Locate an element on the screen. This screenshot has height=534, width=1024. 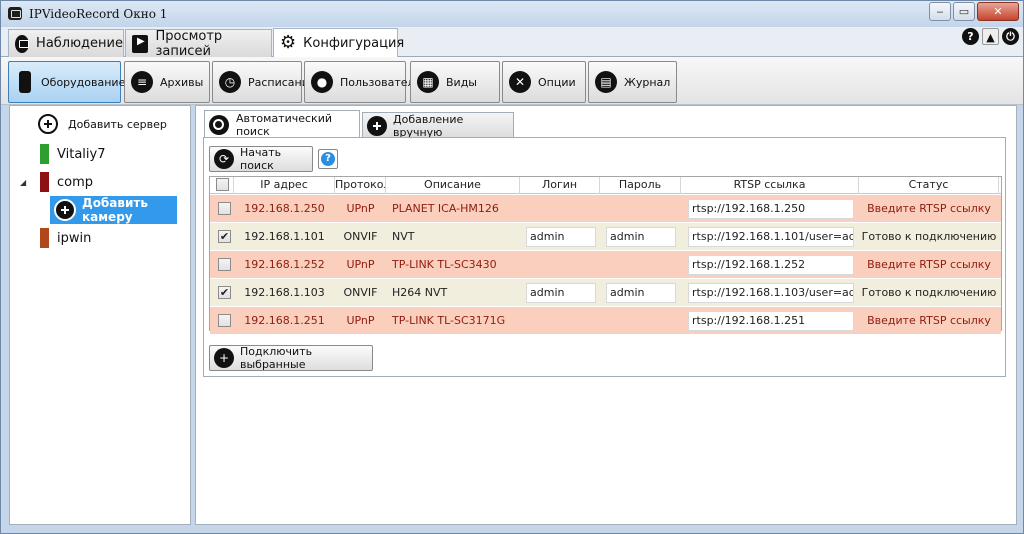
tab-recordings-label: Просмотр записей is located at coordinates (189, 43).